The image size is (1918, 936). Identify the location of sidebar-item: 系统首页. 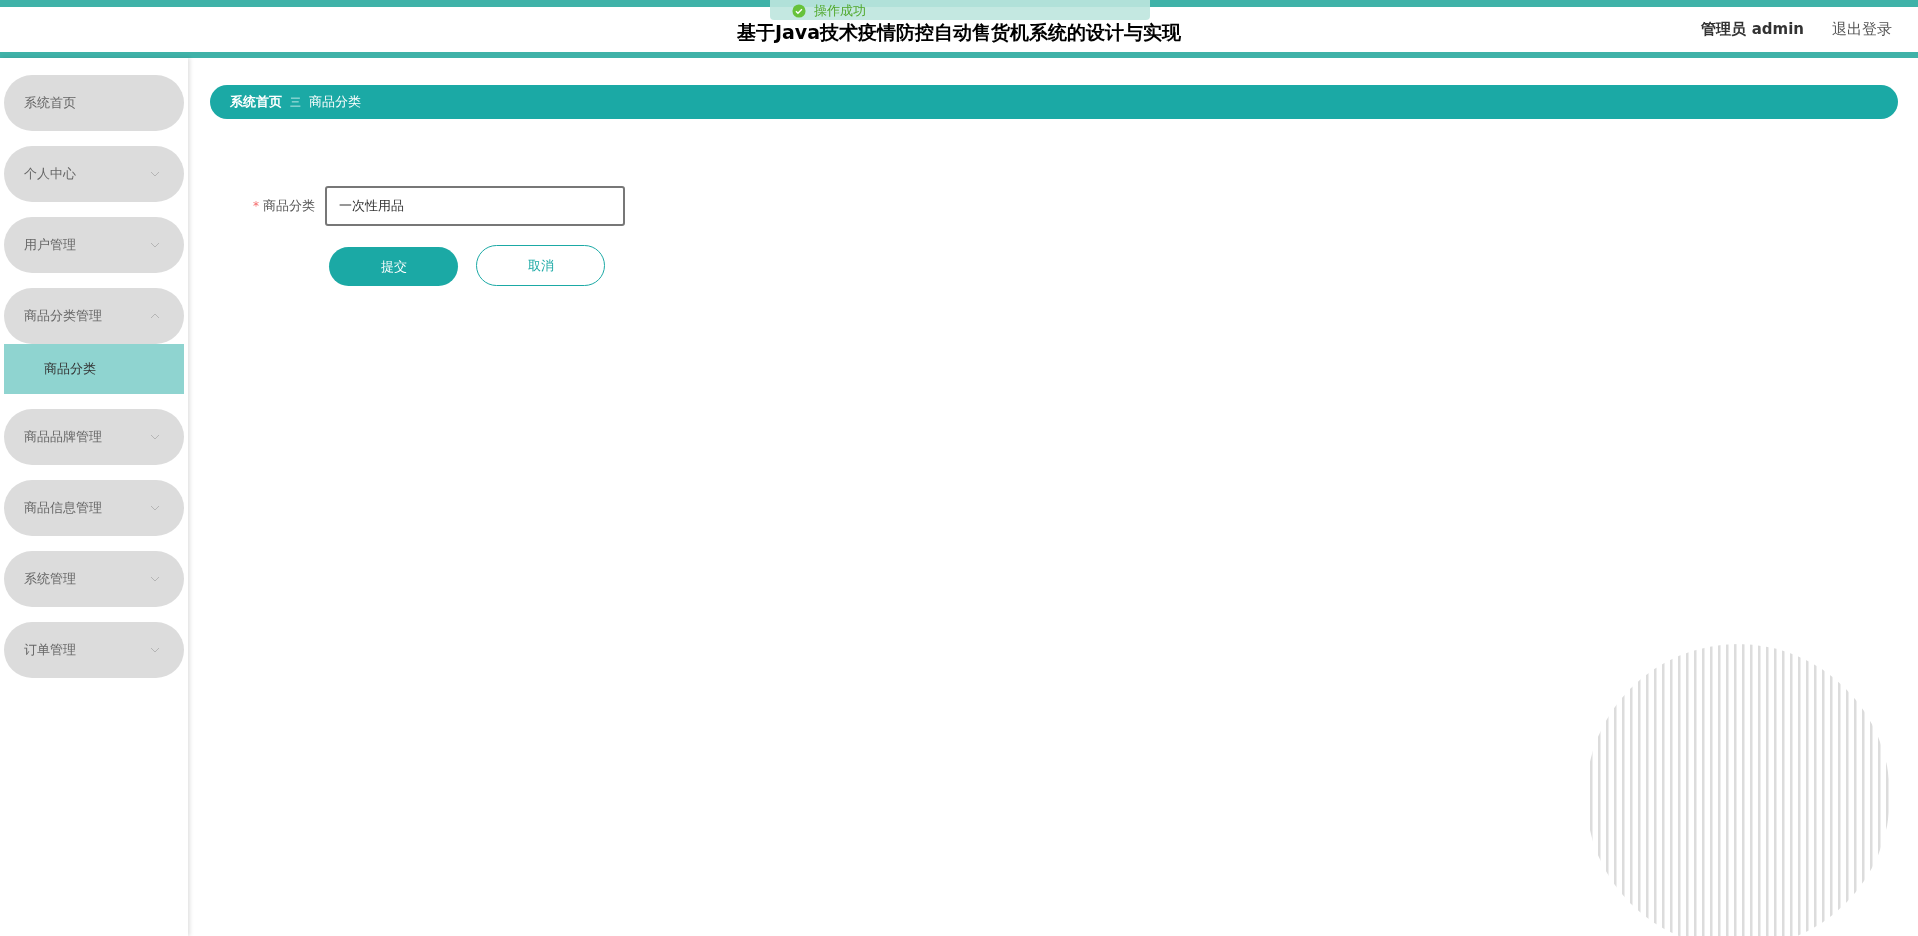
(94, 103).